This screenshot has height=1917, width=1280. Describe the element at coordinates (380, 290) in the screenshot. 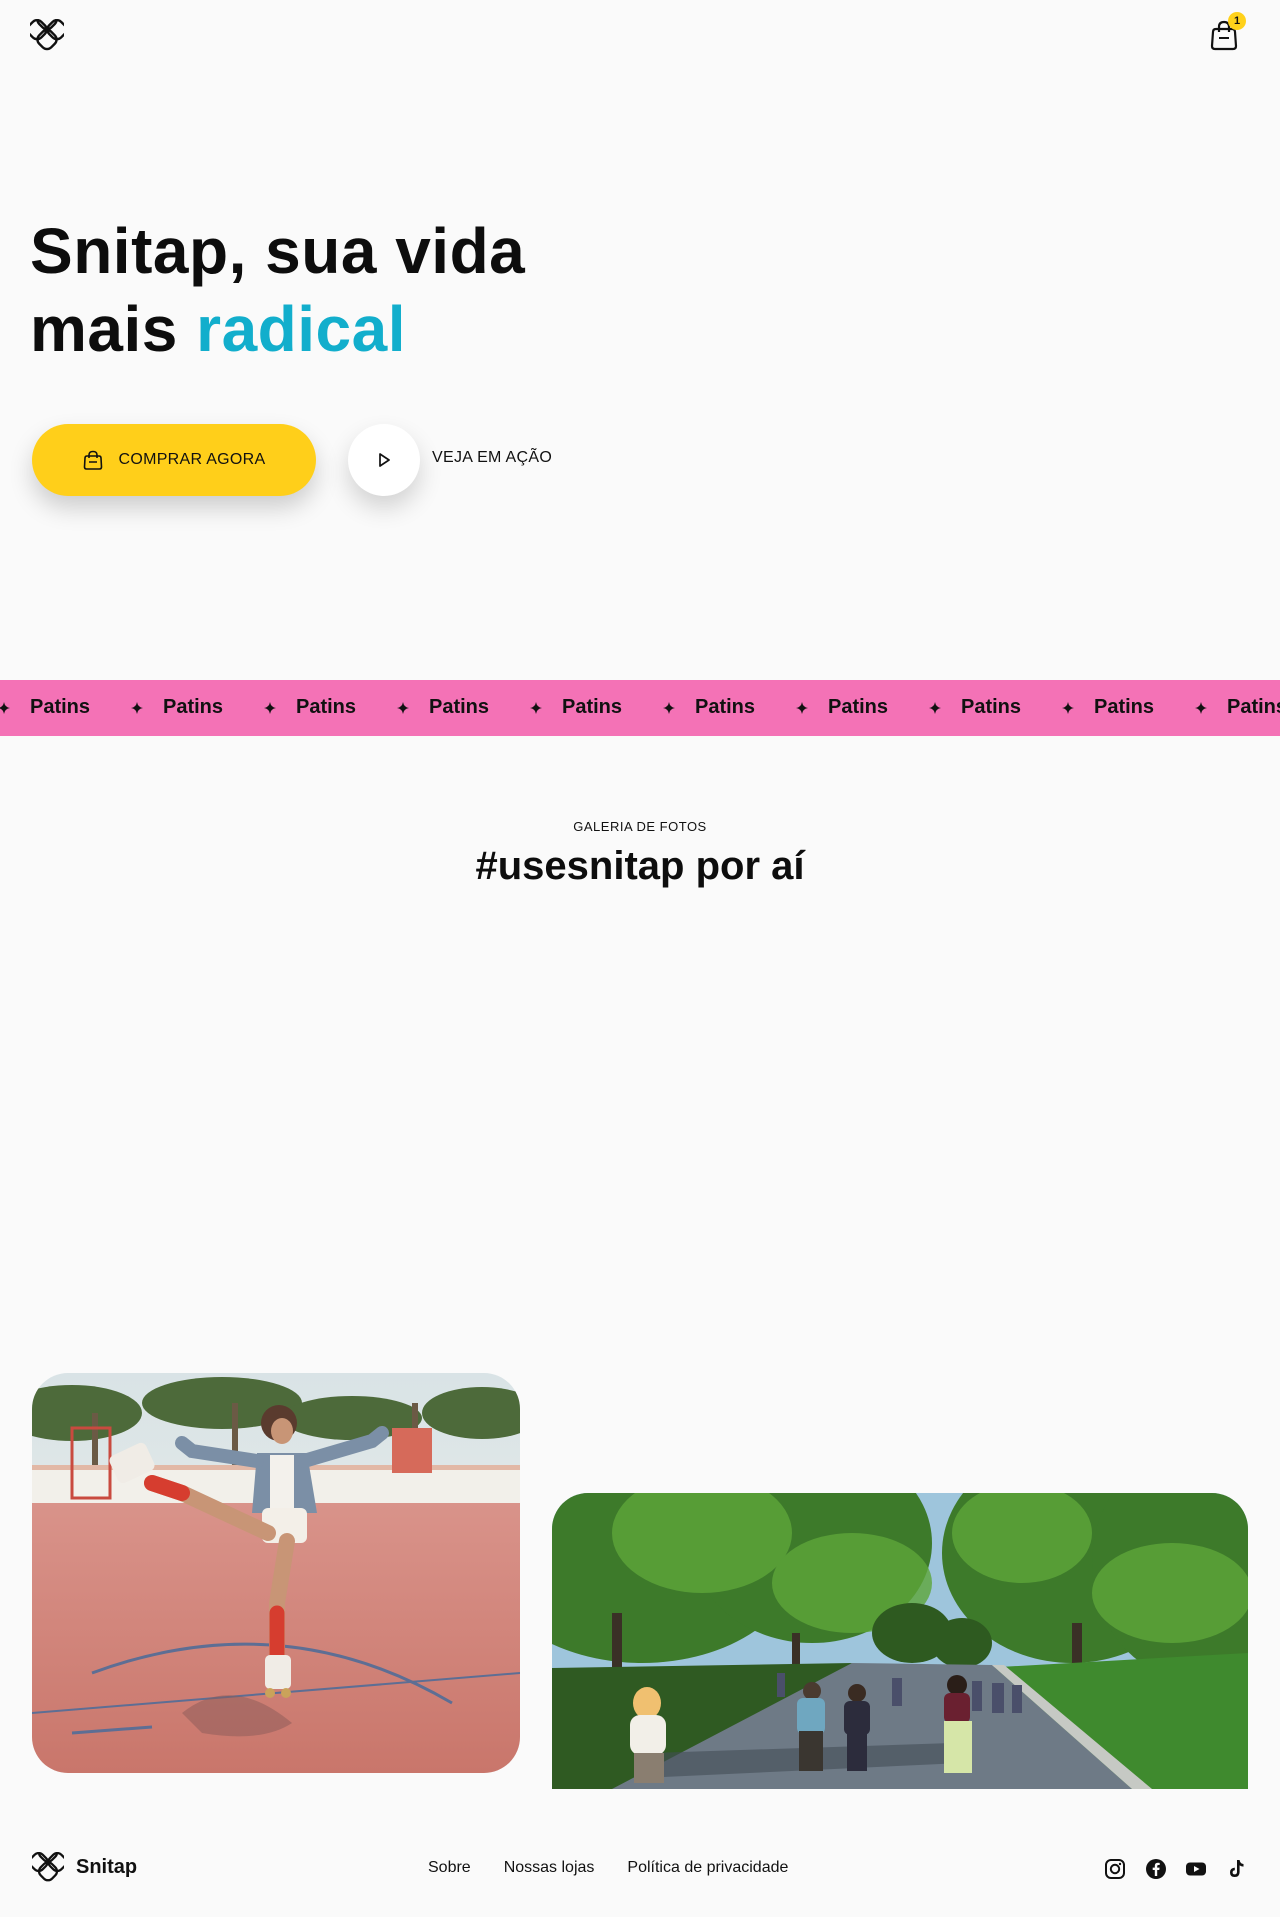

I see `hero-title: Snitap, sua vida mais radical` at that location.